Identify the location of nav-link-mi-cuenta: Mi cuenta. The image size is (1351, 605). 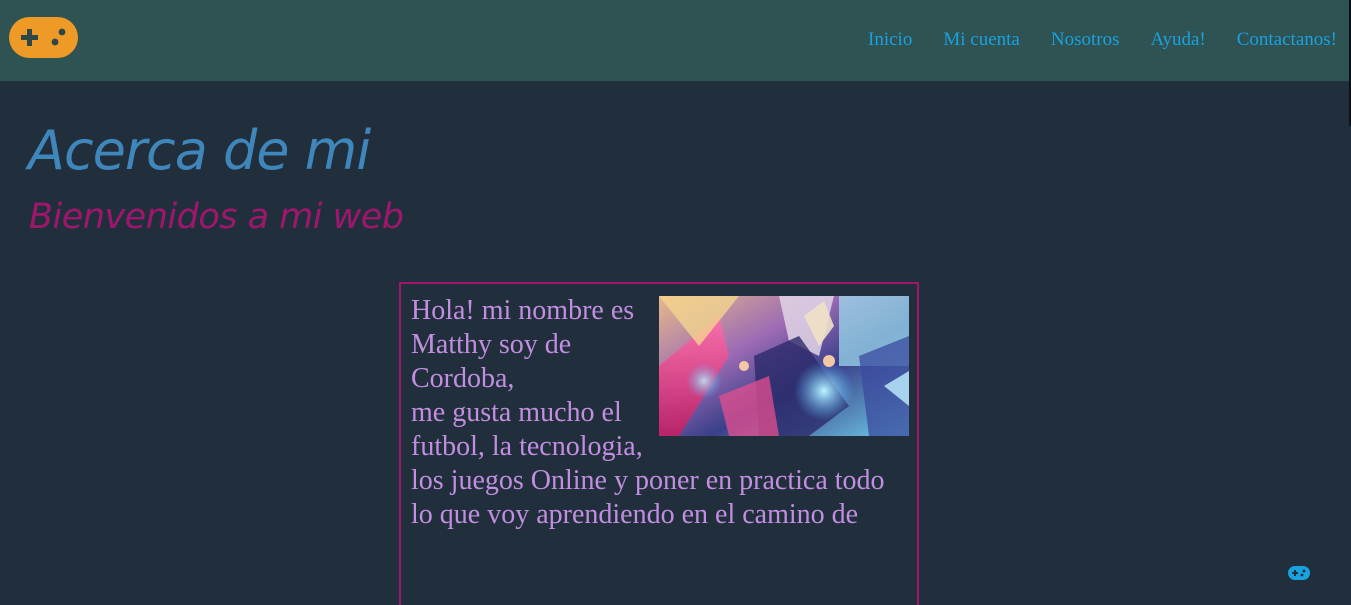
(981, 40).